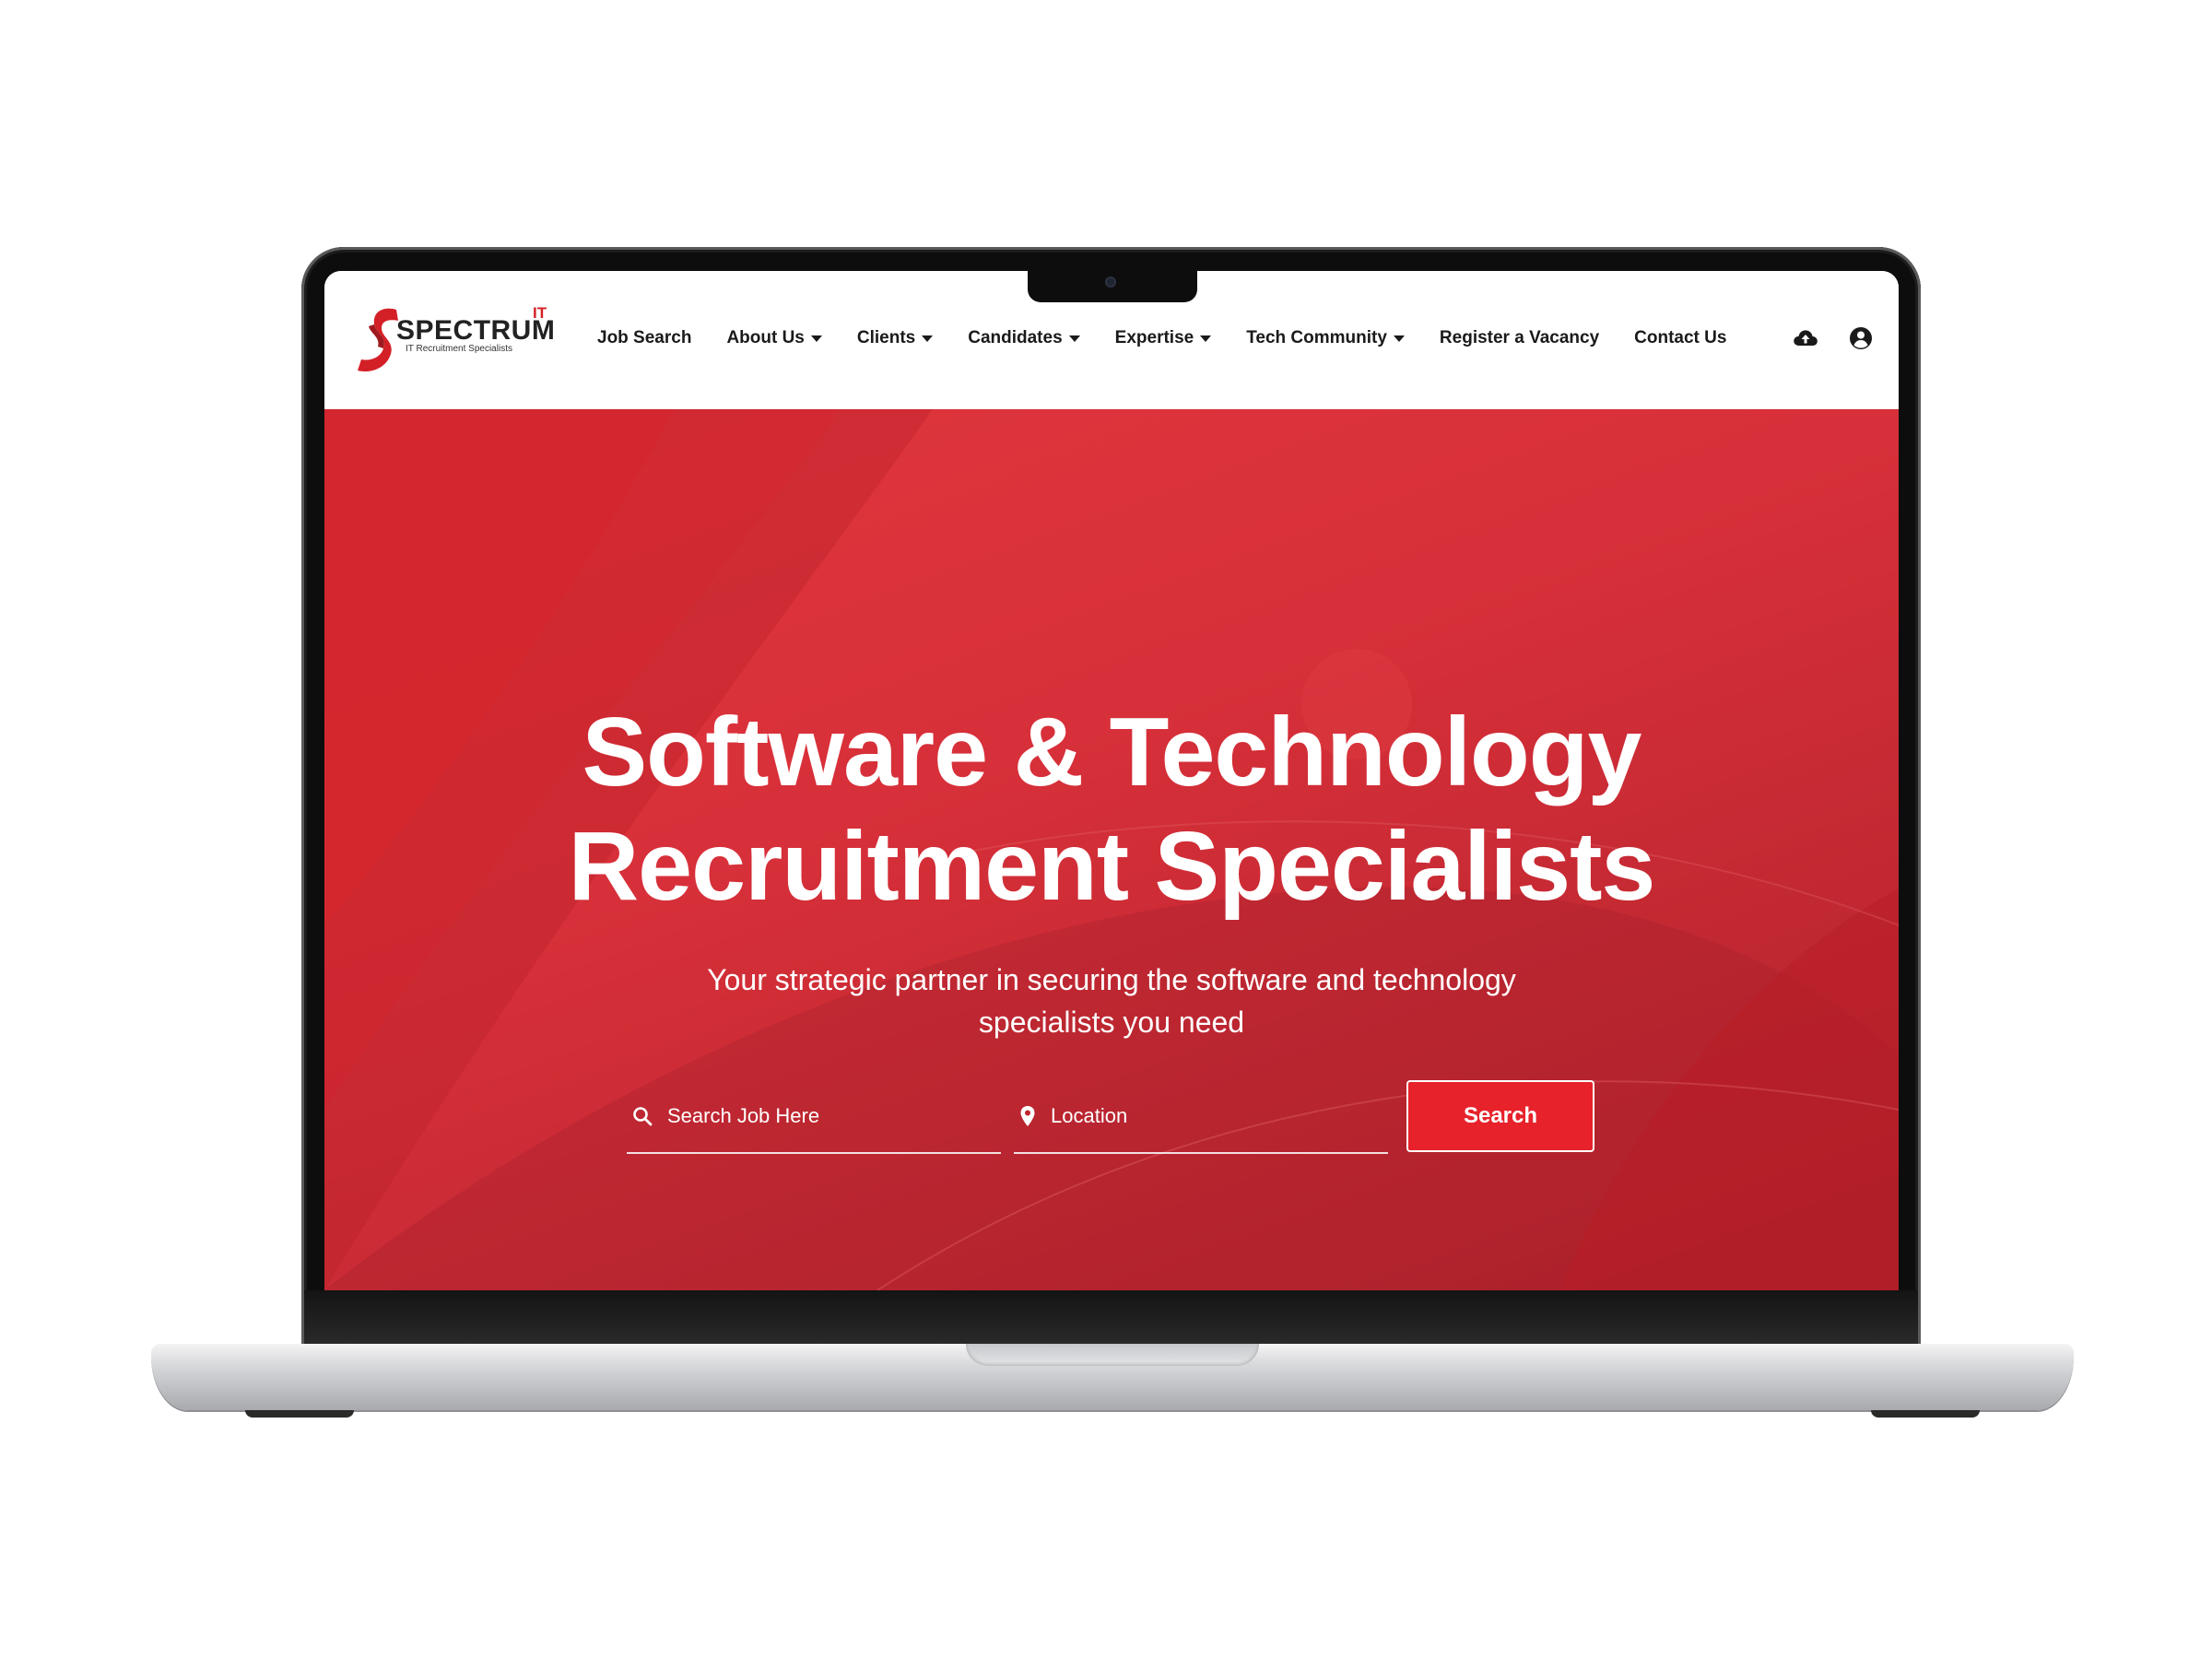 The image size is (2212, 1659). What do you see at coordinates (459, 349) in the screenshot?
I see `brand-tagline: IT Recruitment Specialists` at bounding box center [459, 349].